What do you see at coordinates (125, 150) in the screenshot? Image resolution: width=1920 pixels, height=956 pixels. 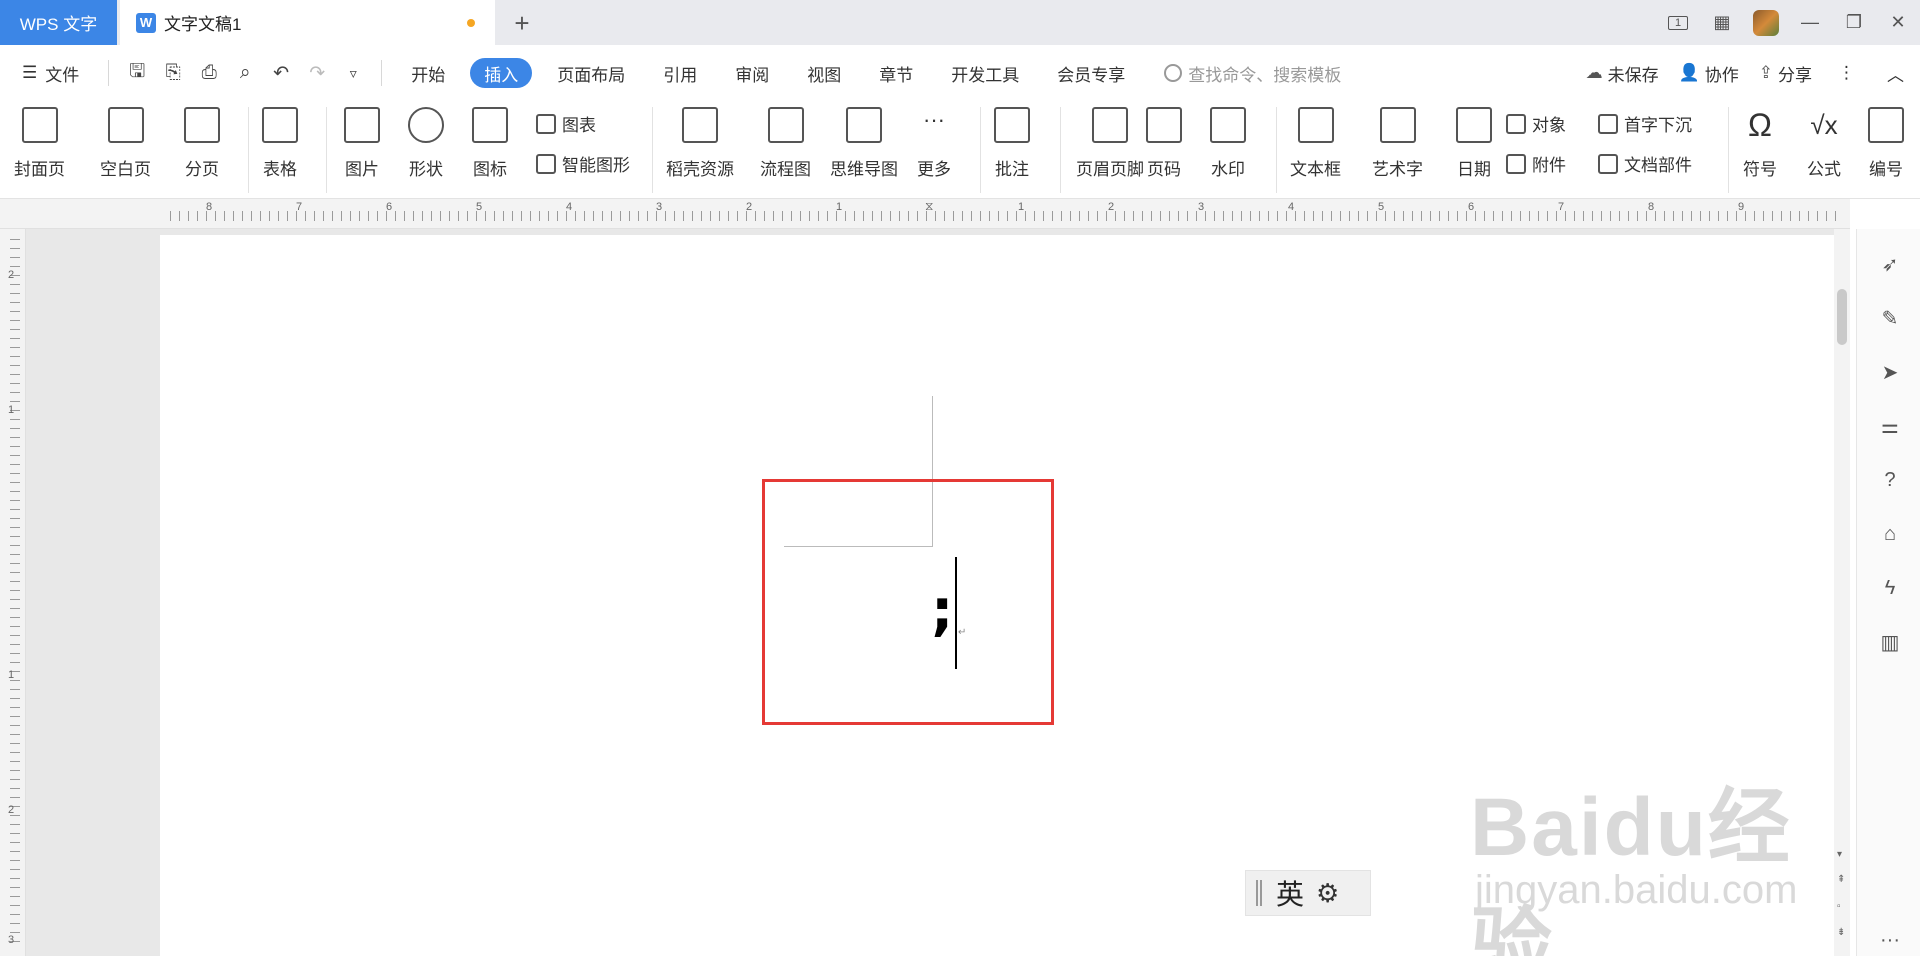 I see `blank-page-button: 空白页` at bounding box center [125, 150].